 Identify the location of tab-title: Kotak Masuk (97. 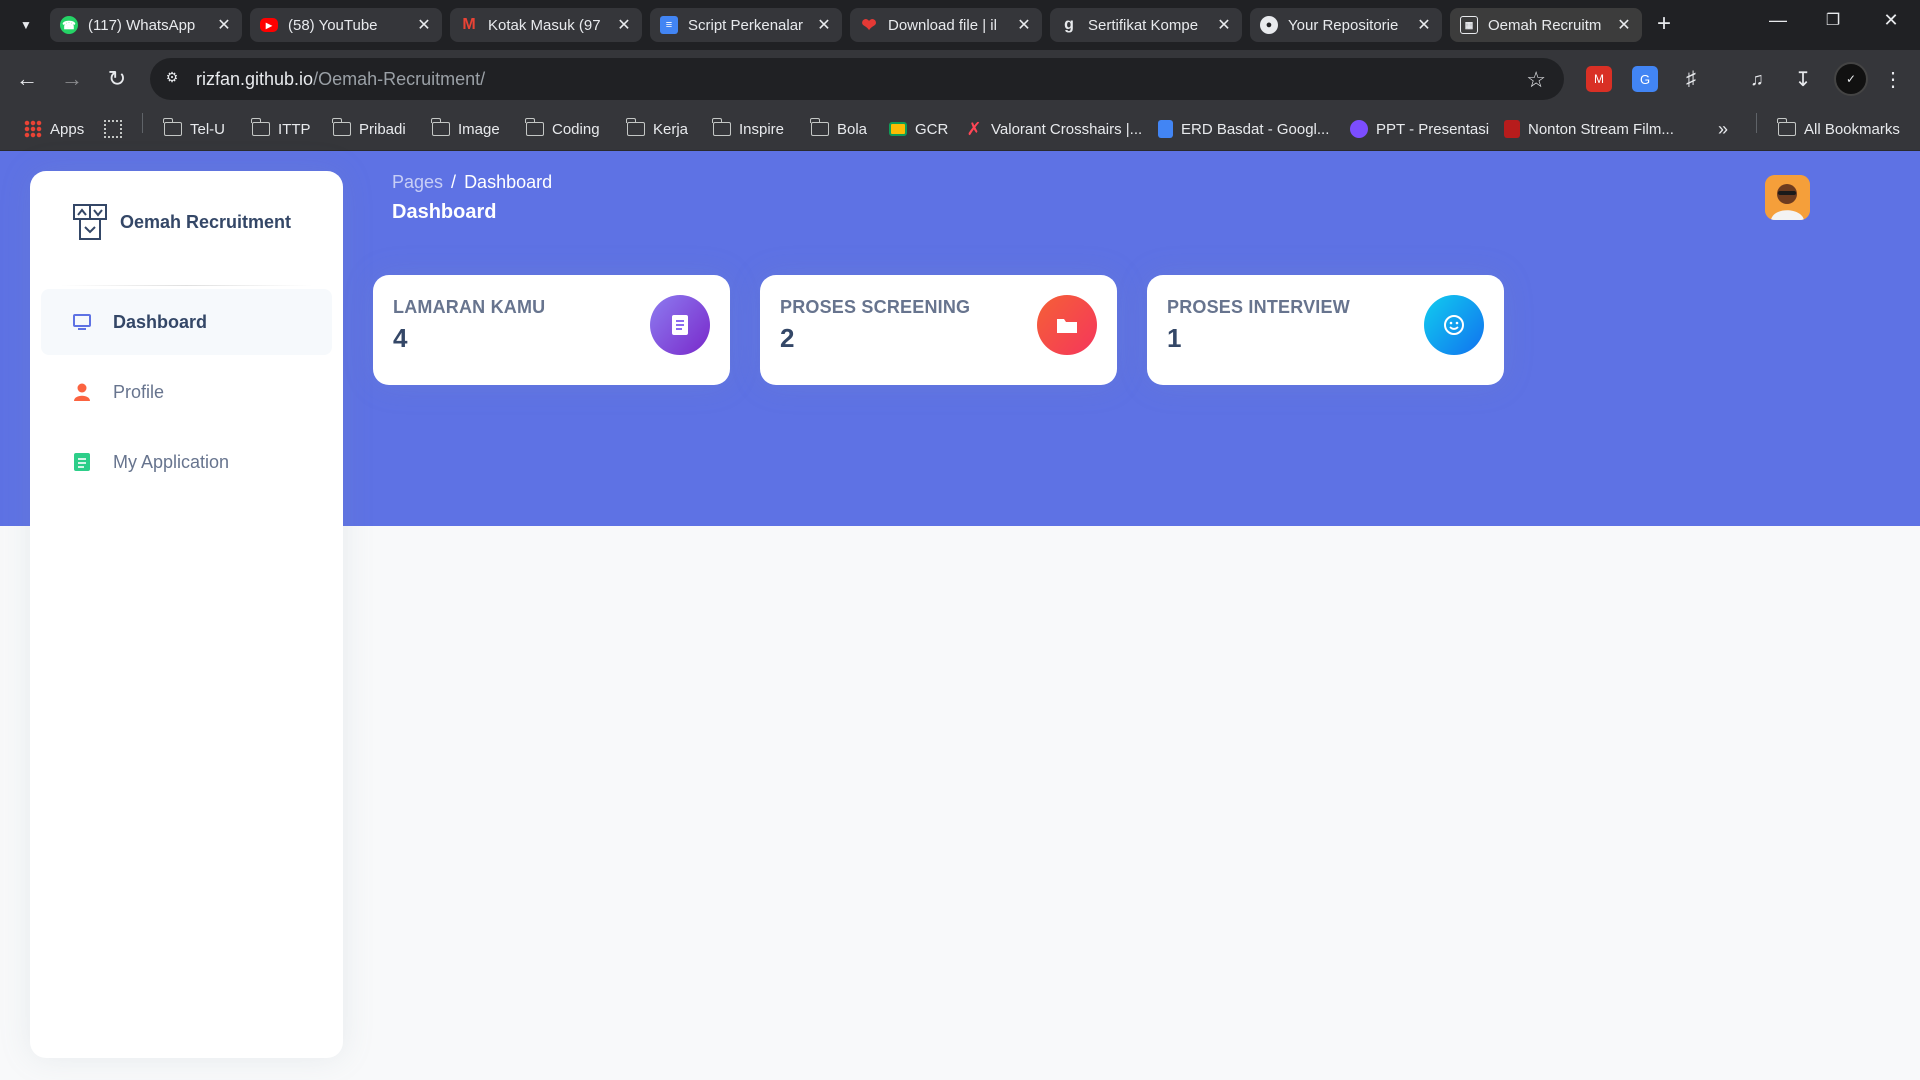
(544, 25).